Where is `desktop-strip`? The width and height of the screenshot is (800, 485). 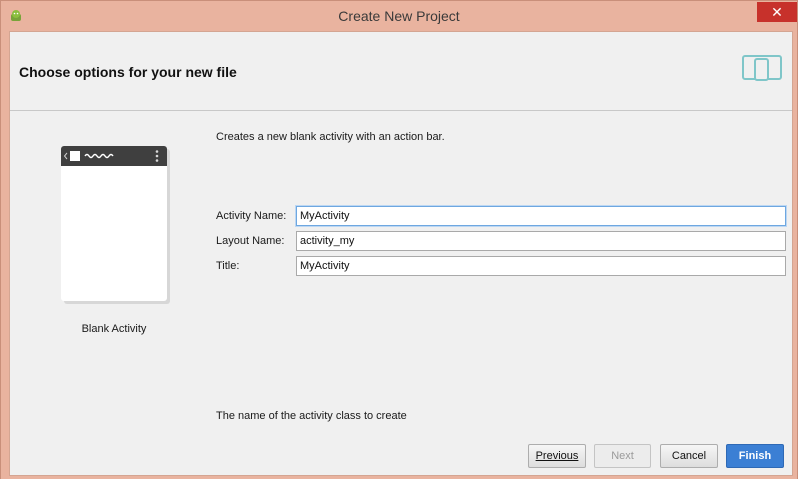 desktop-strip is located at coordinates (400, 482).